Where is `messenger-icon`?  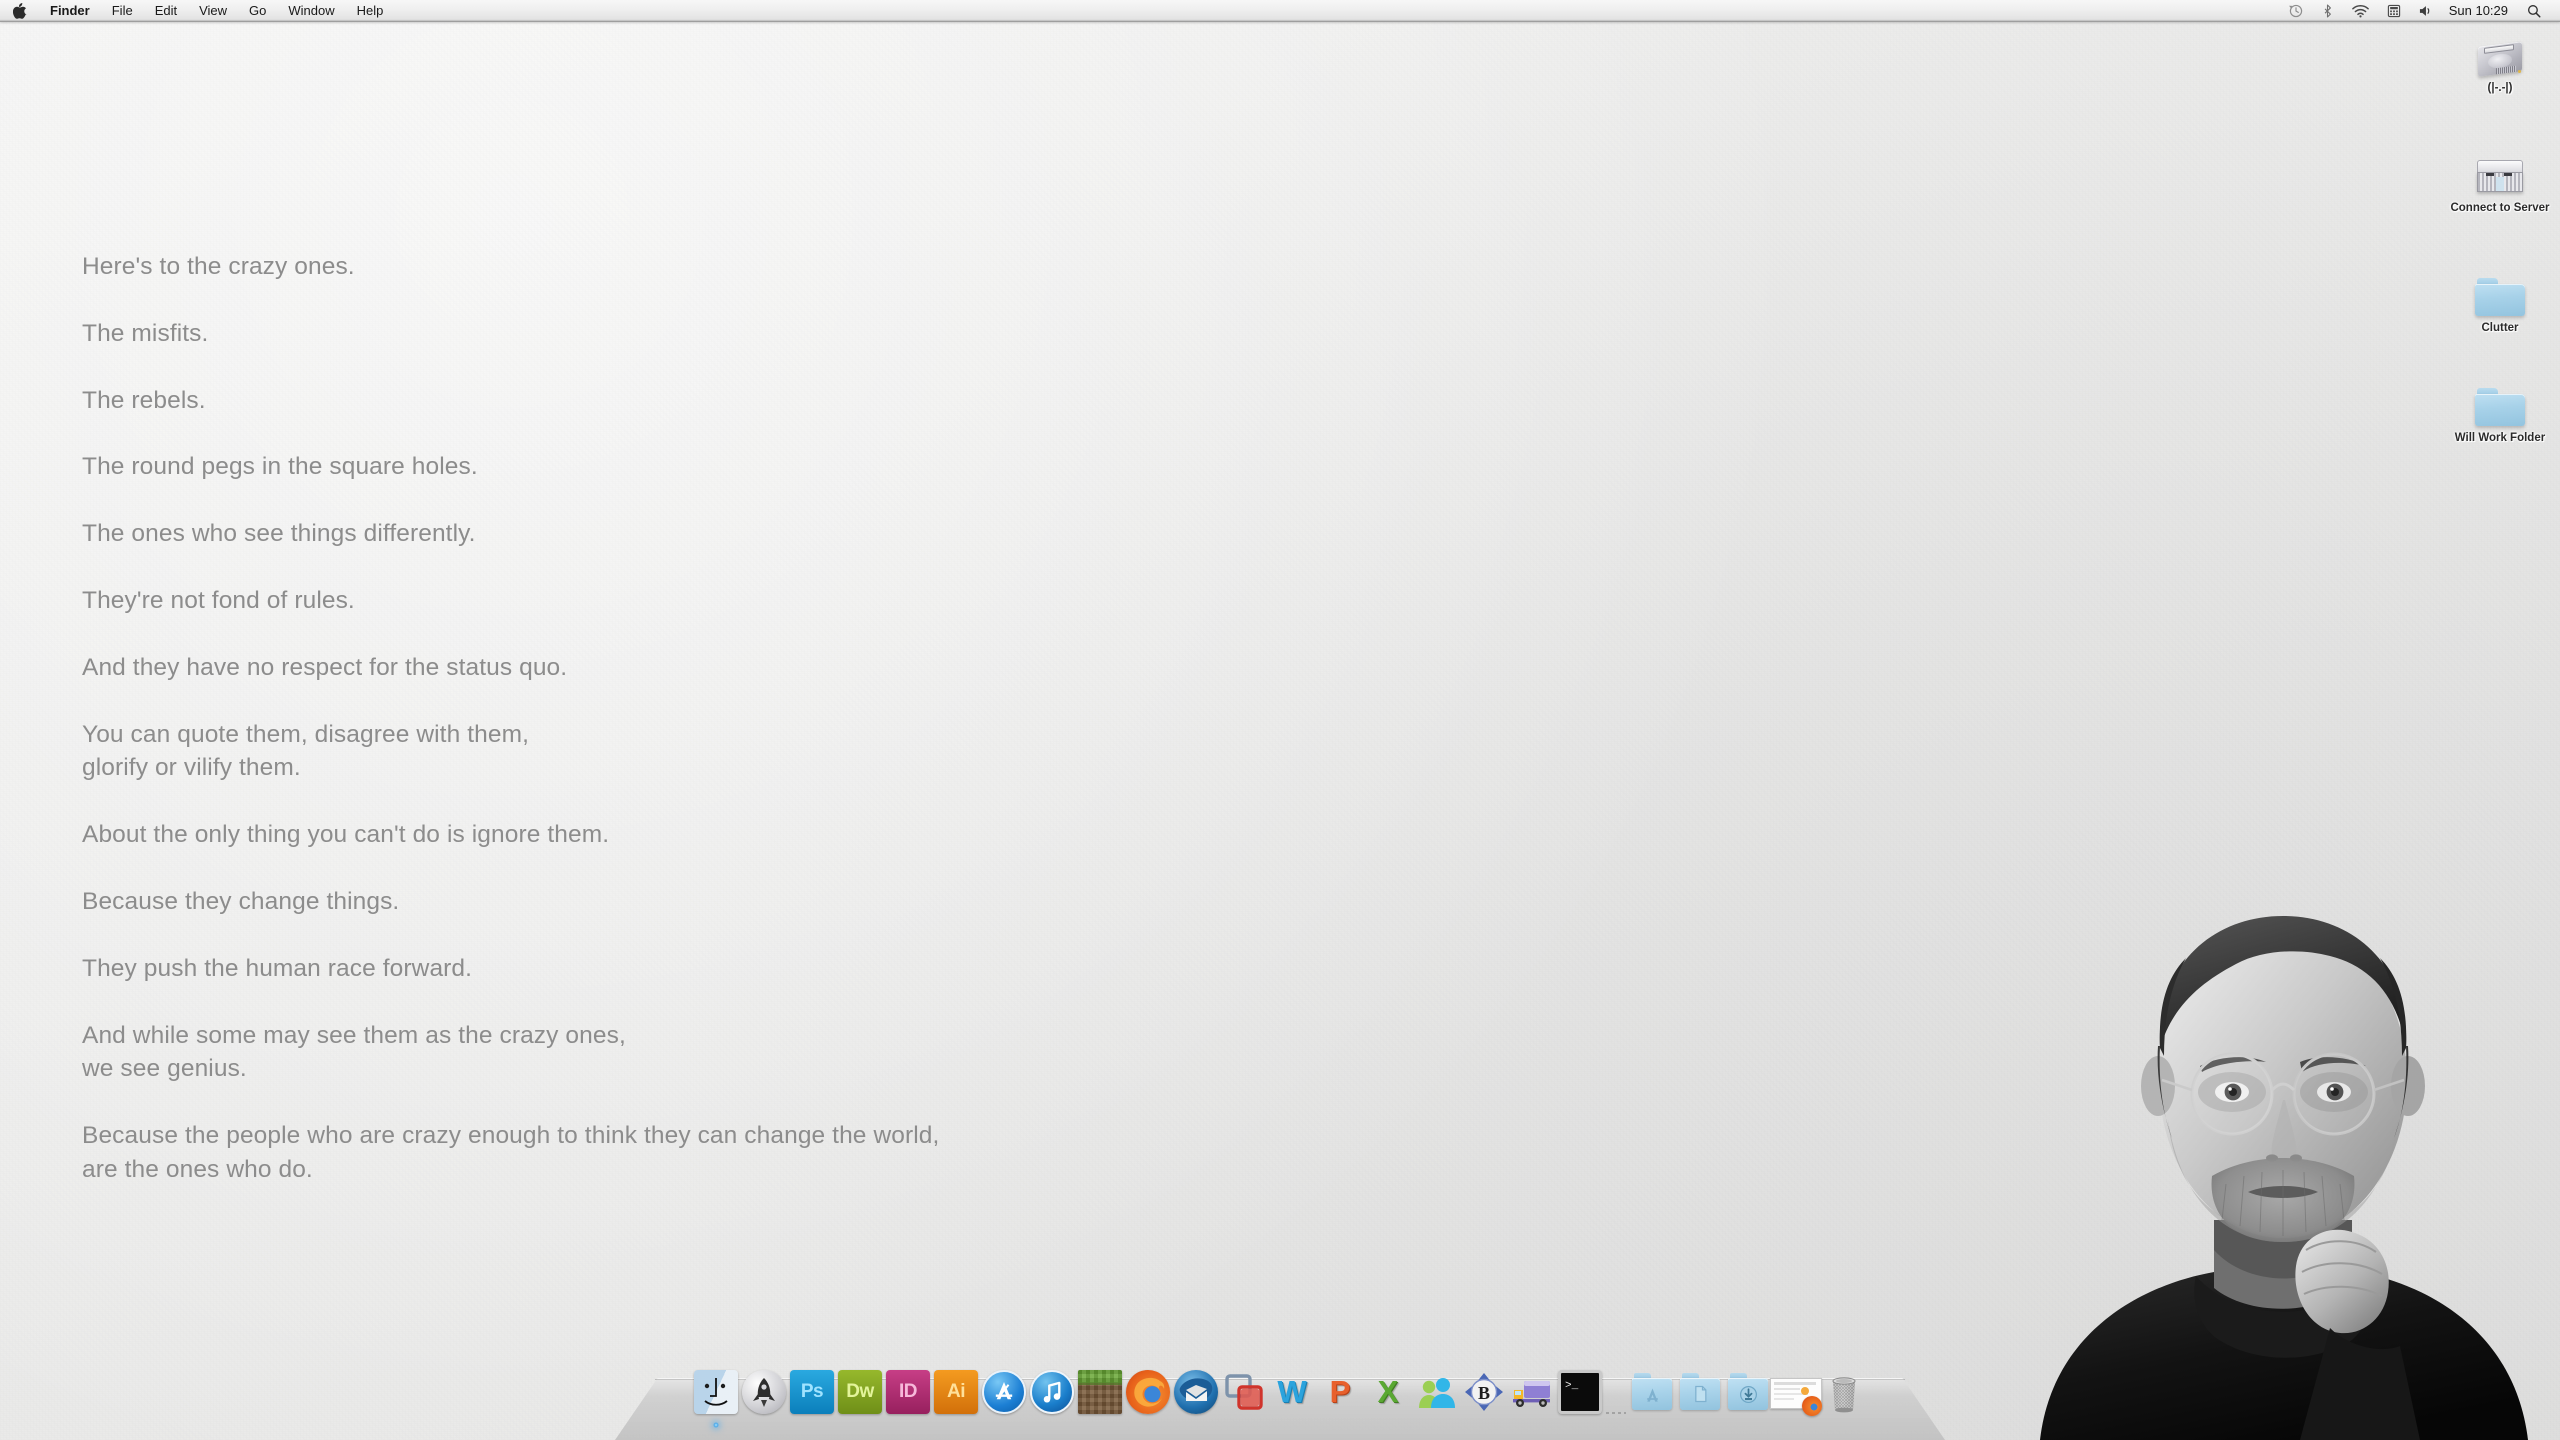 messenger-icon is located at coordinates (1436, 1392).